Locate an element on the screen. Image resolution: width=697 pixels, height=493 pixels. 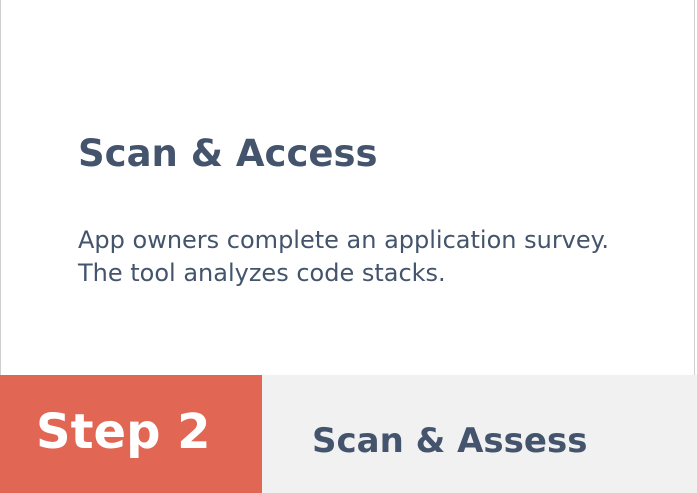
card-left-border is located at coordinates (0, 187).